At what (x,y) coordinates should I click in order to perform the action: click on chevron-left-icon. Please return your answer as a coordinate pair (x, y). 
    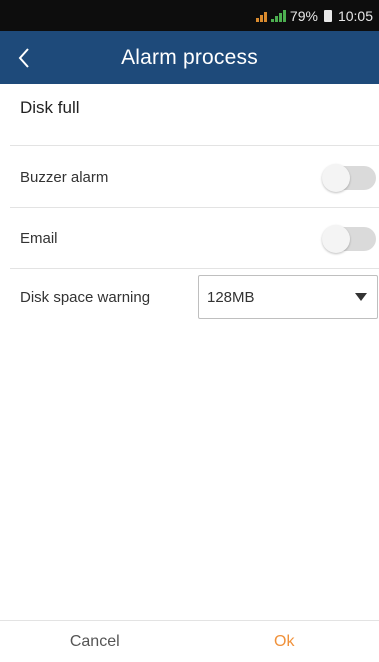
    Looking at the image, I should click on (23, 57).